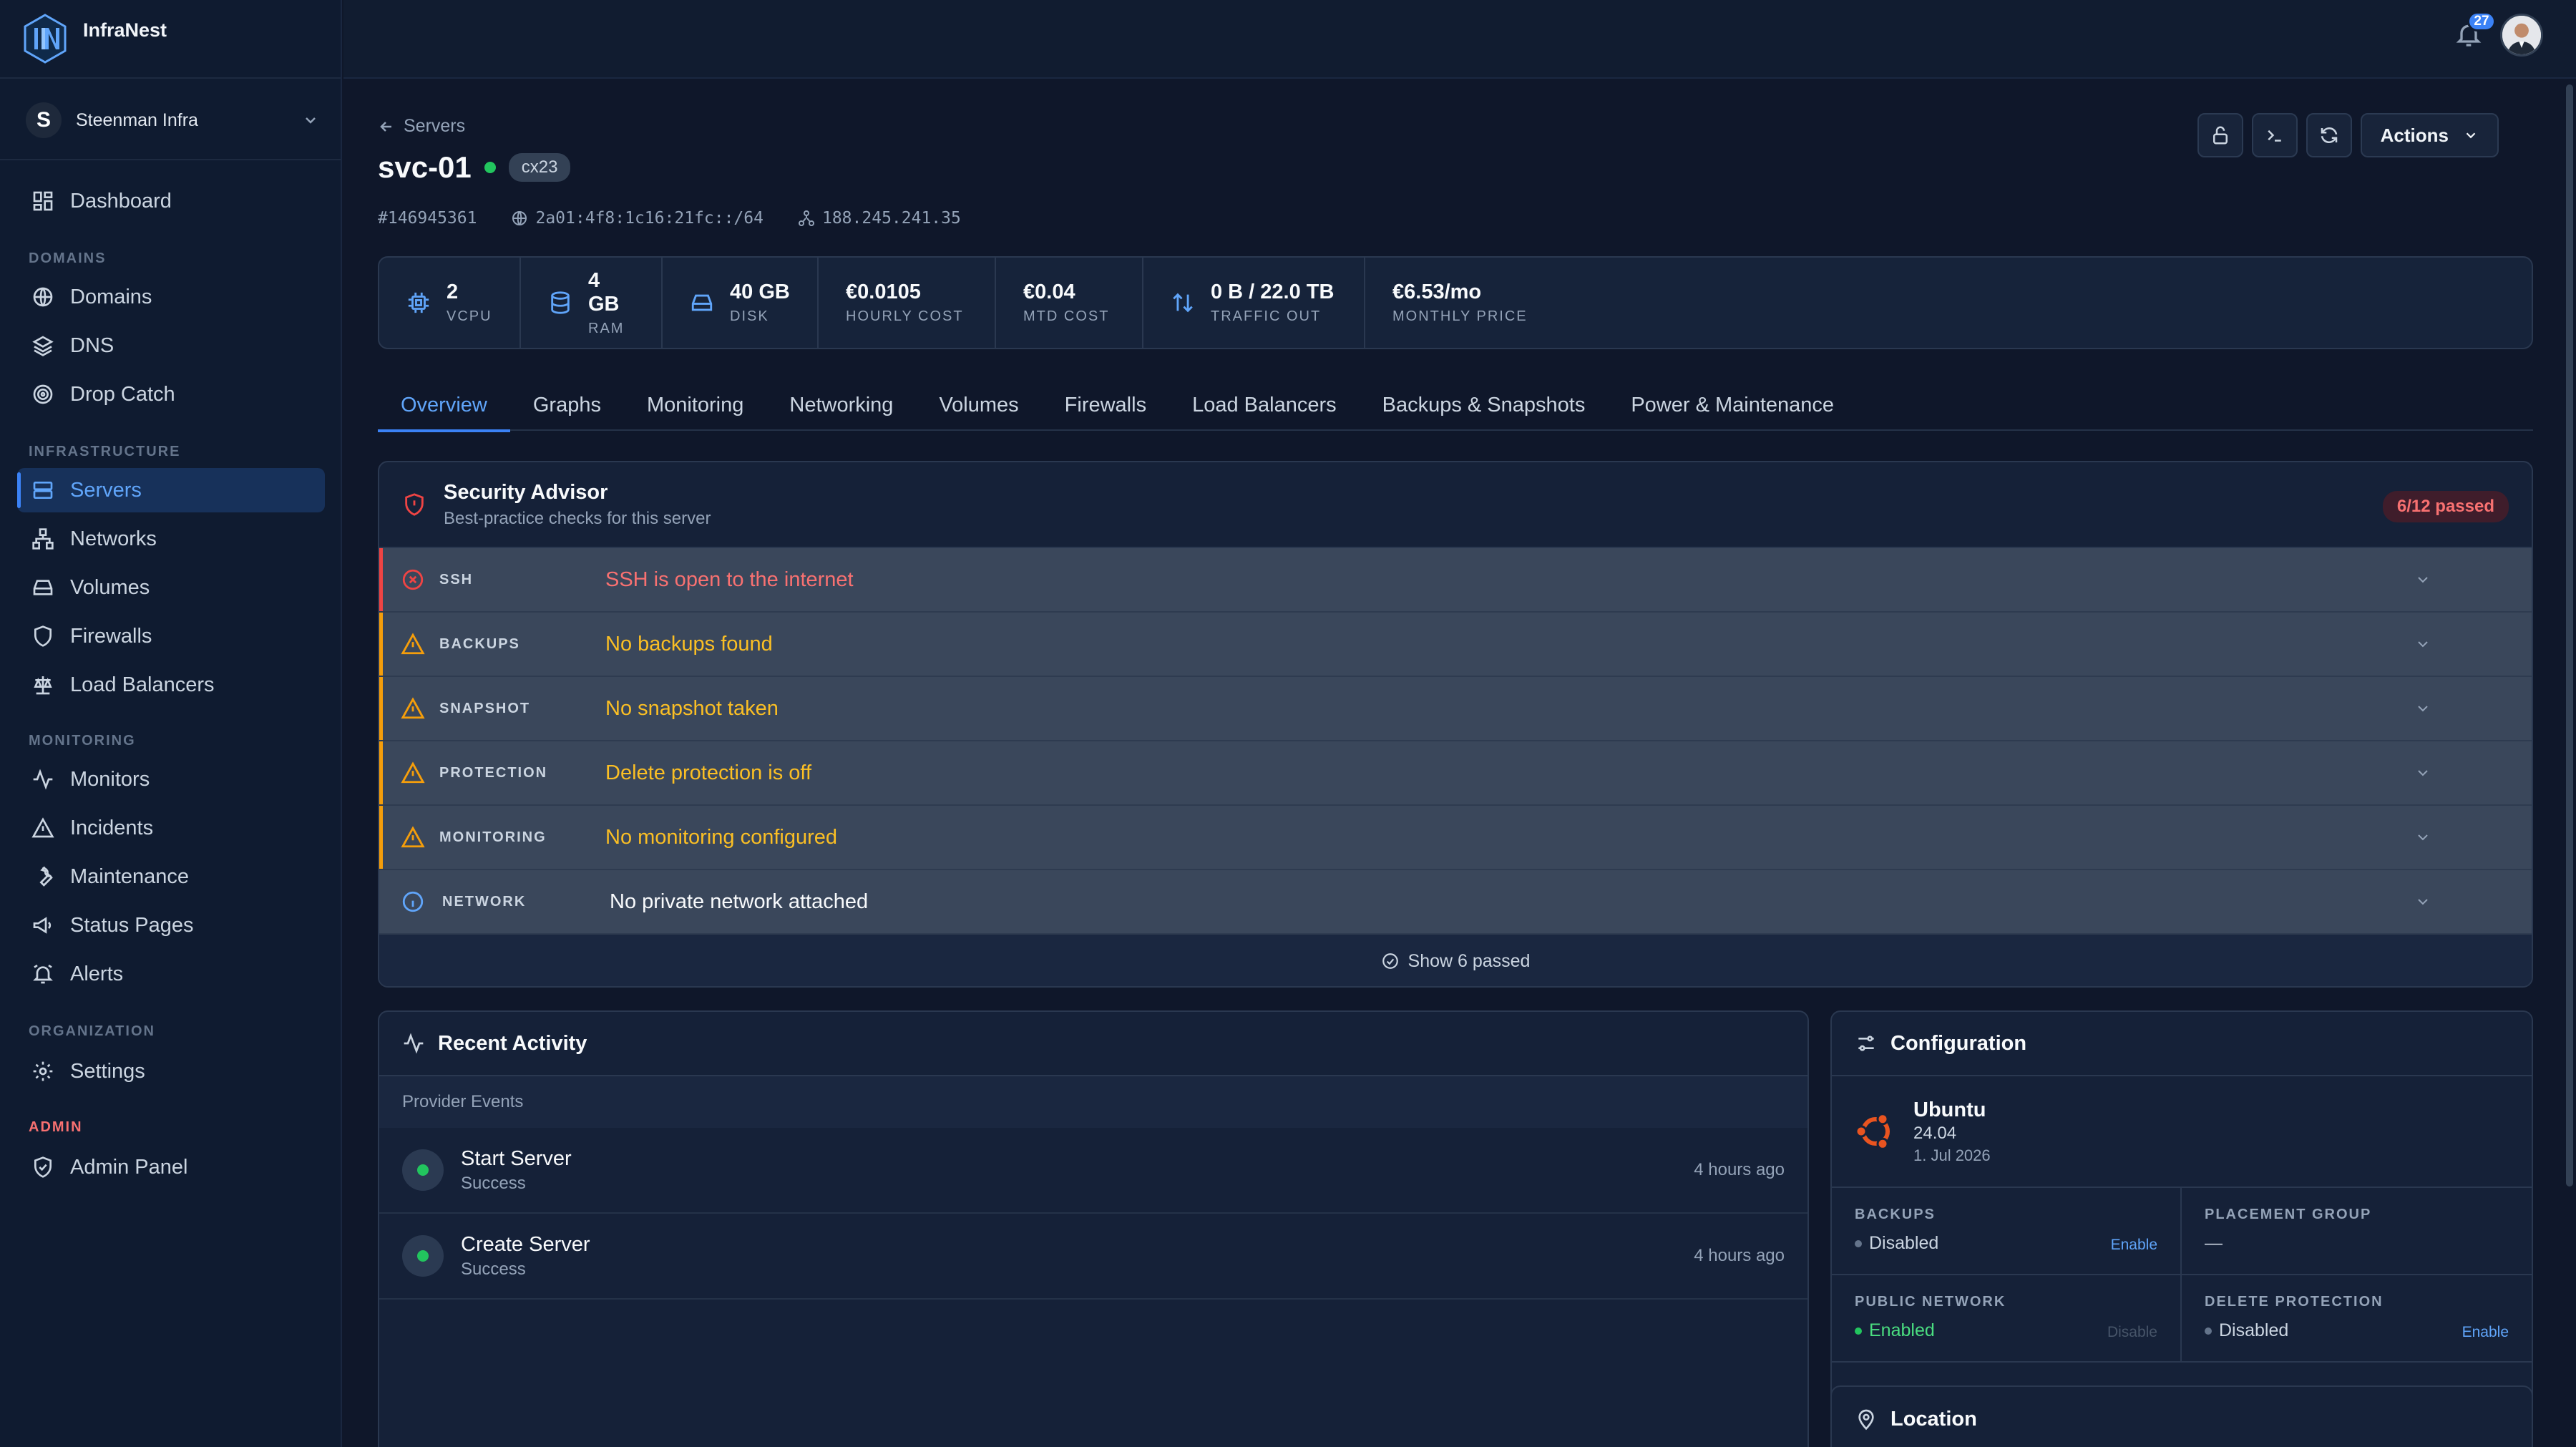 The width and height of the screenshot is (2576, 1447). I want to click on sidebar-item-alerts: Alerts, so click(171, 974).